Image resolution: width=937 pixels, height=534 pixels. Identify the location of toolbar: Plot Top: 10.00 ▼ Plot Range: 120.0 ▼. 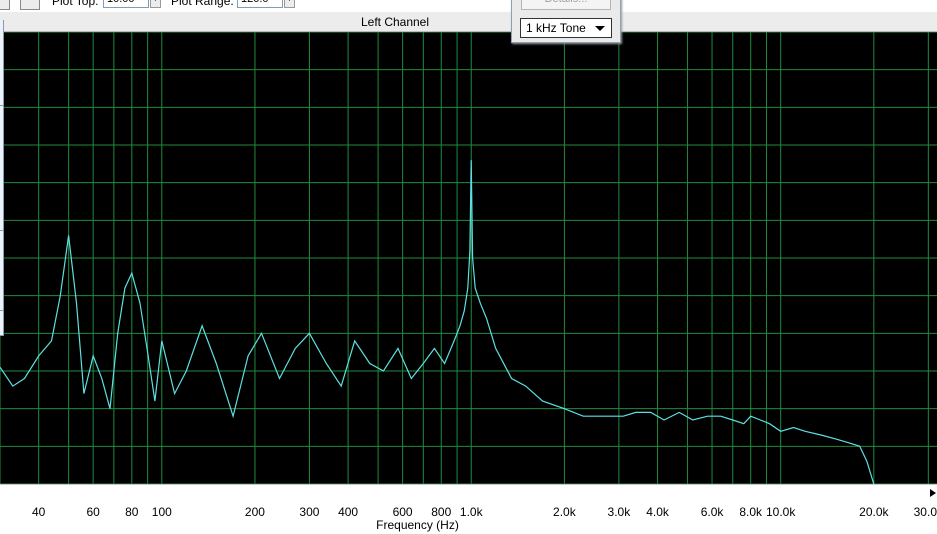
(468, 6).